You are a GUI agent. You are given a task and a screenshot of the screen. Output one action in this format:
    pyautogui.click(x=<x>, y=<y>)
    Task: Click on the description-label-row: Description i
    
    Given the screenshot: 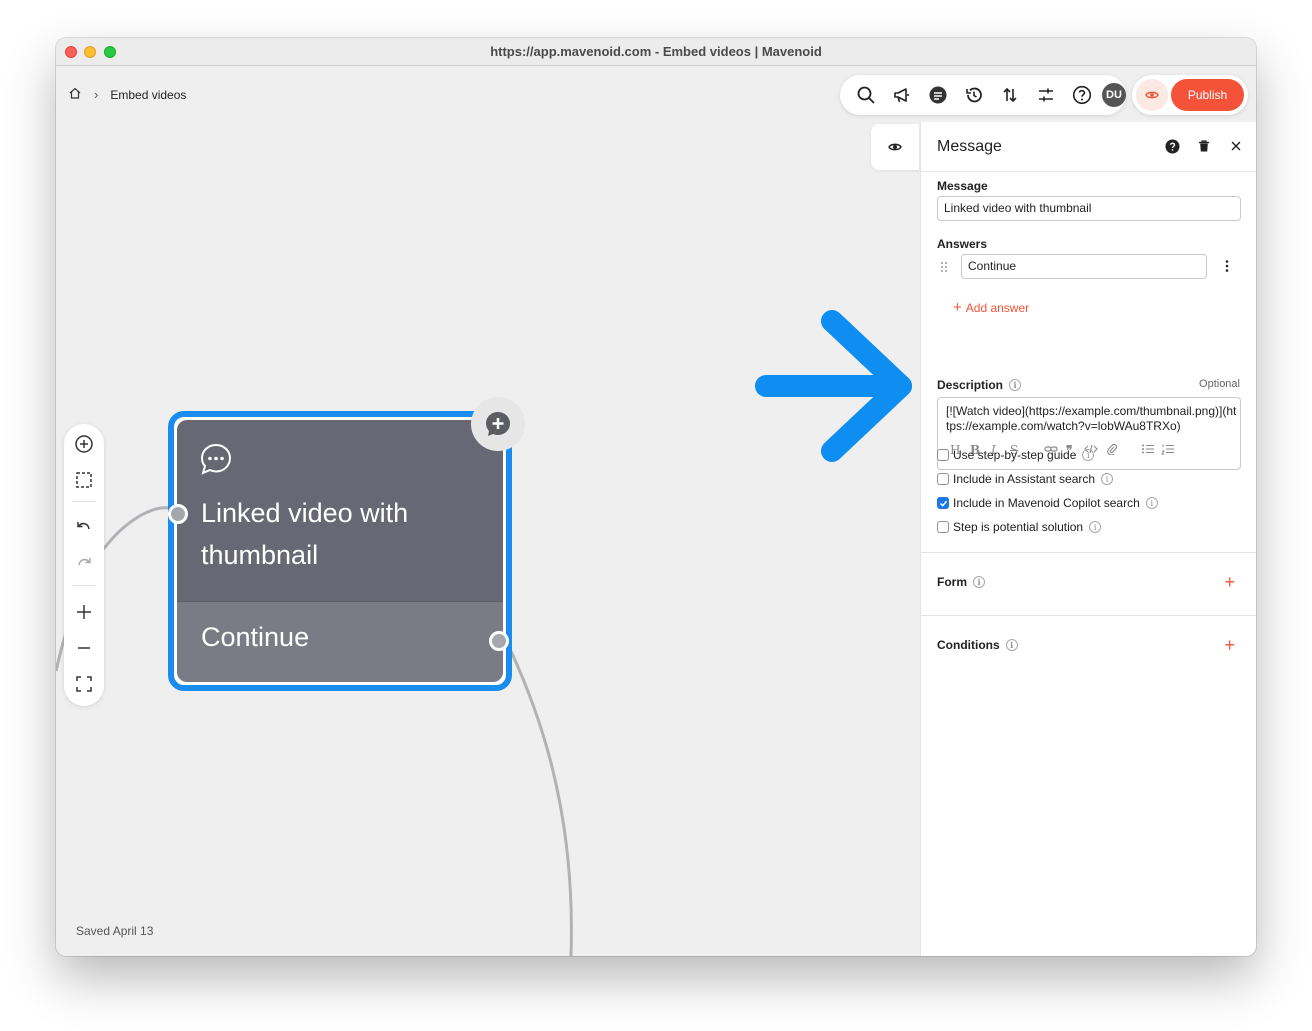 What is the action you would take?
    pyautogui.click(x=979, y=385)
    